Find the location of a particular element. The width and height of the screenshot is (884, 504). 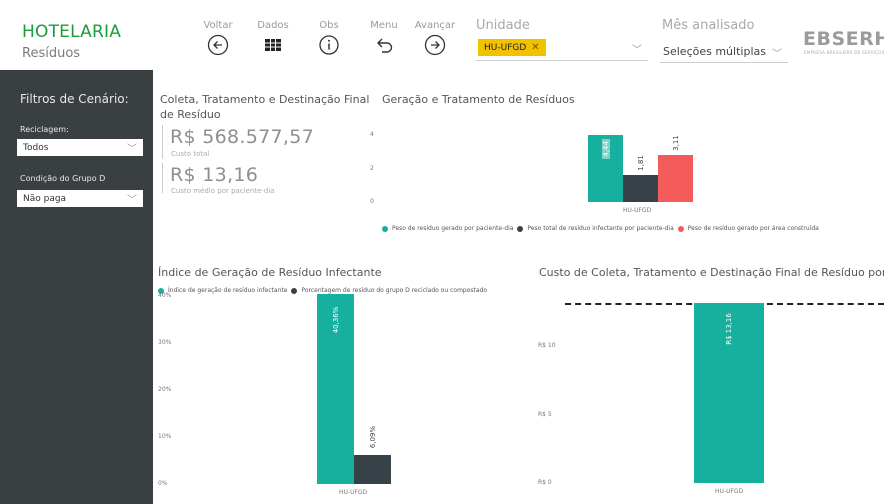

bar-data-label: 40,36% is located at coordinates (335, 320).